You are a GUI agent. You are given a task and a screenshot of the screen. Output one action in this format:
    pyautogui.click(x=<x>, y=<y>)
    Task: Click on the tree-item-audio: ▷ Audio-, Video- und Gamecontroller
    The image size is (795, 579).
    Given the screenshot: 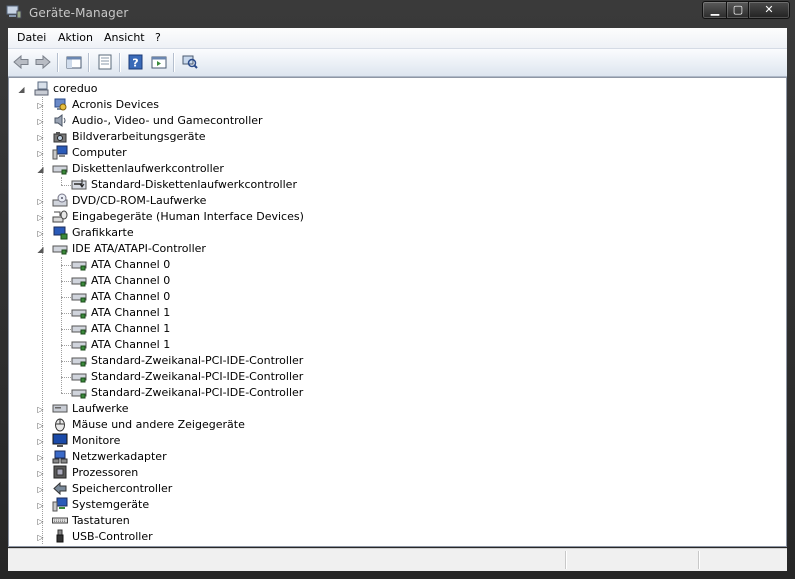 What is the action you would take?
    pyautogui.click(x=209, y=121)
    